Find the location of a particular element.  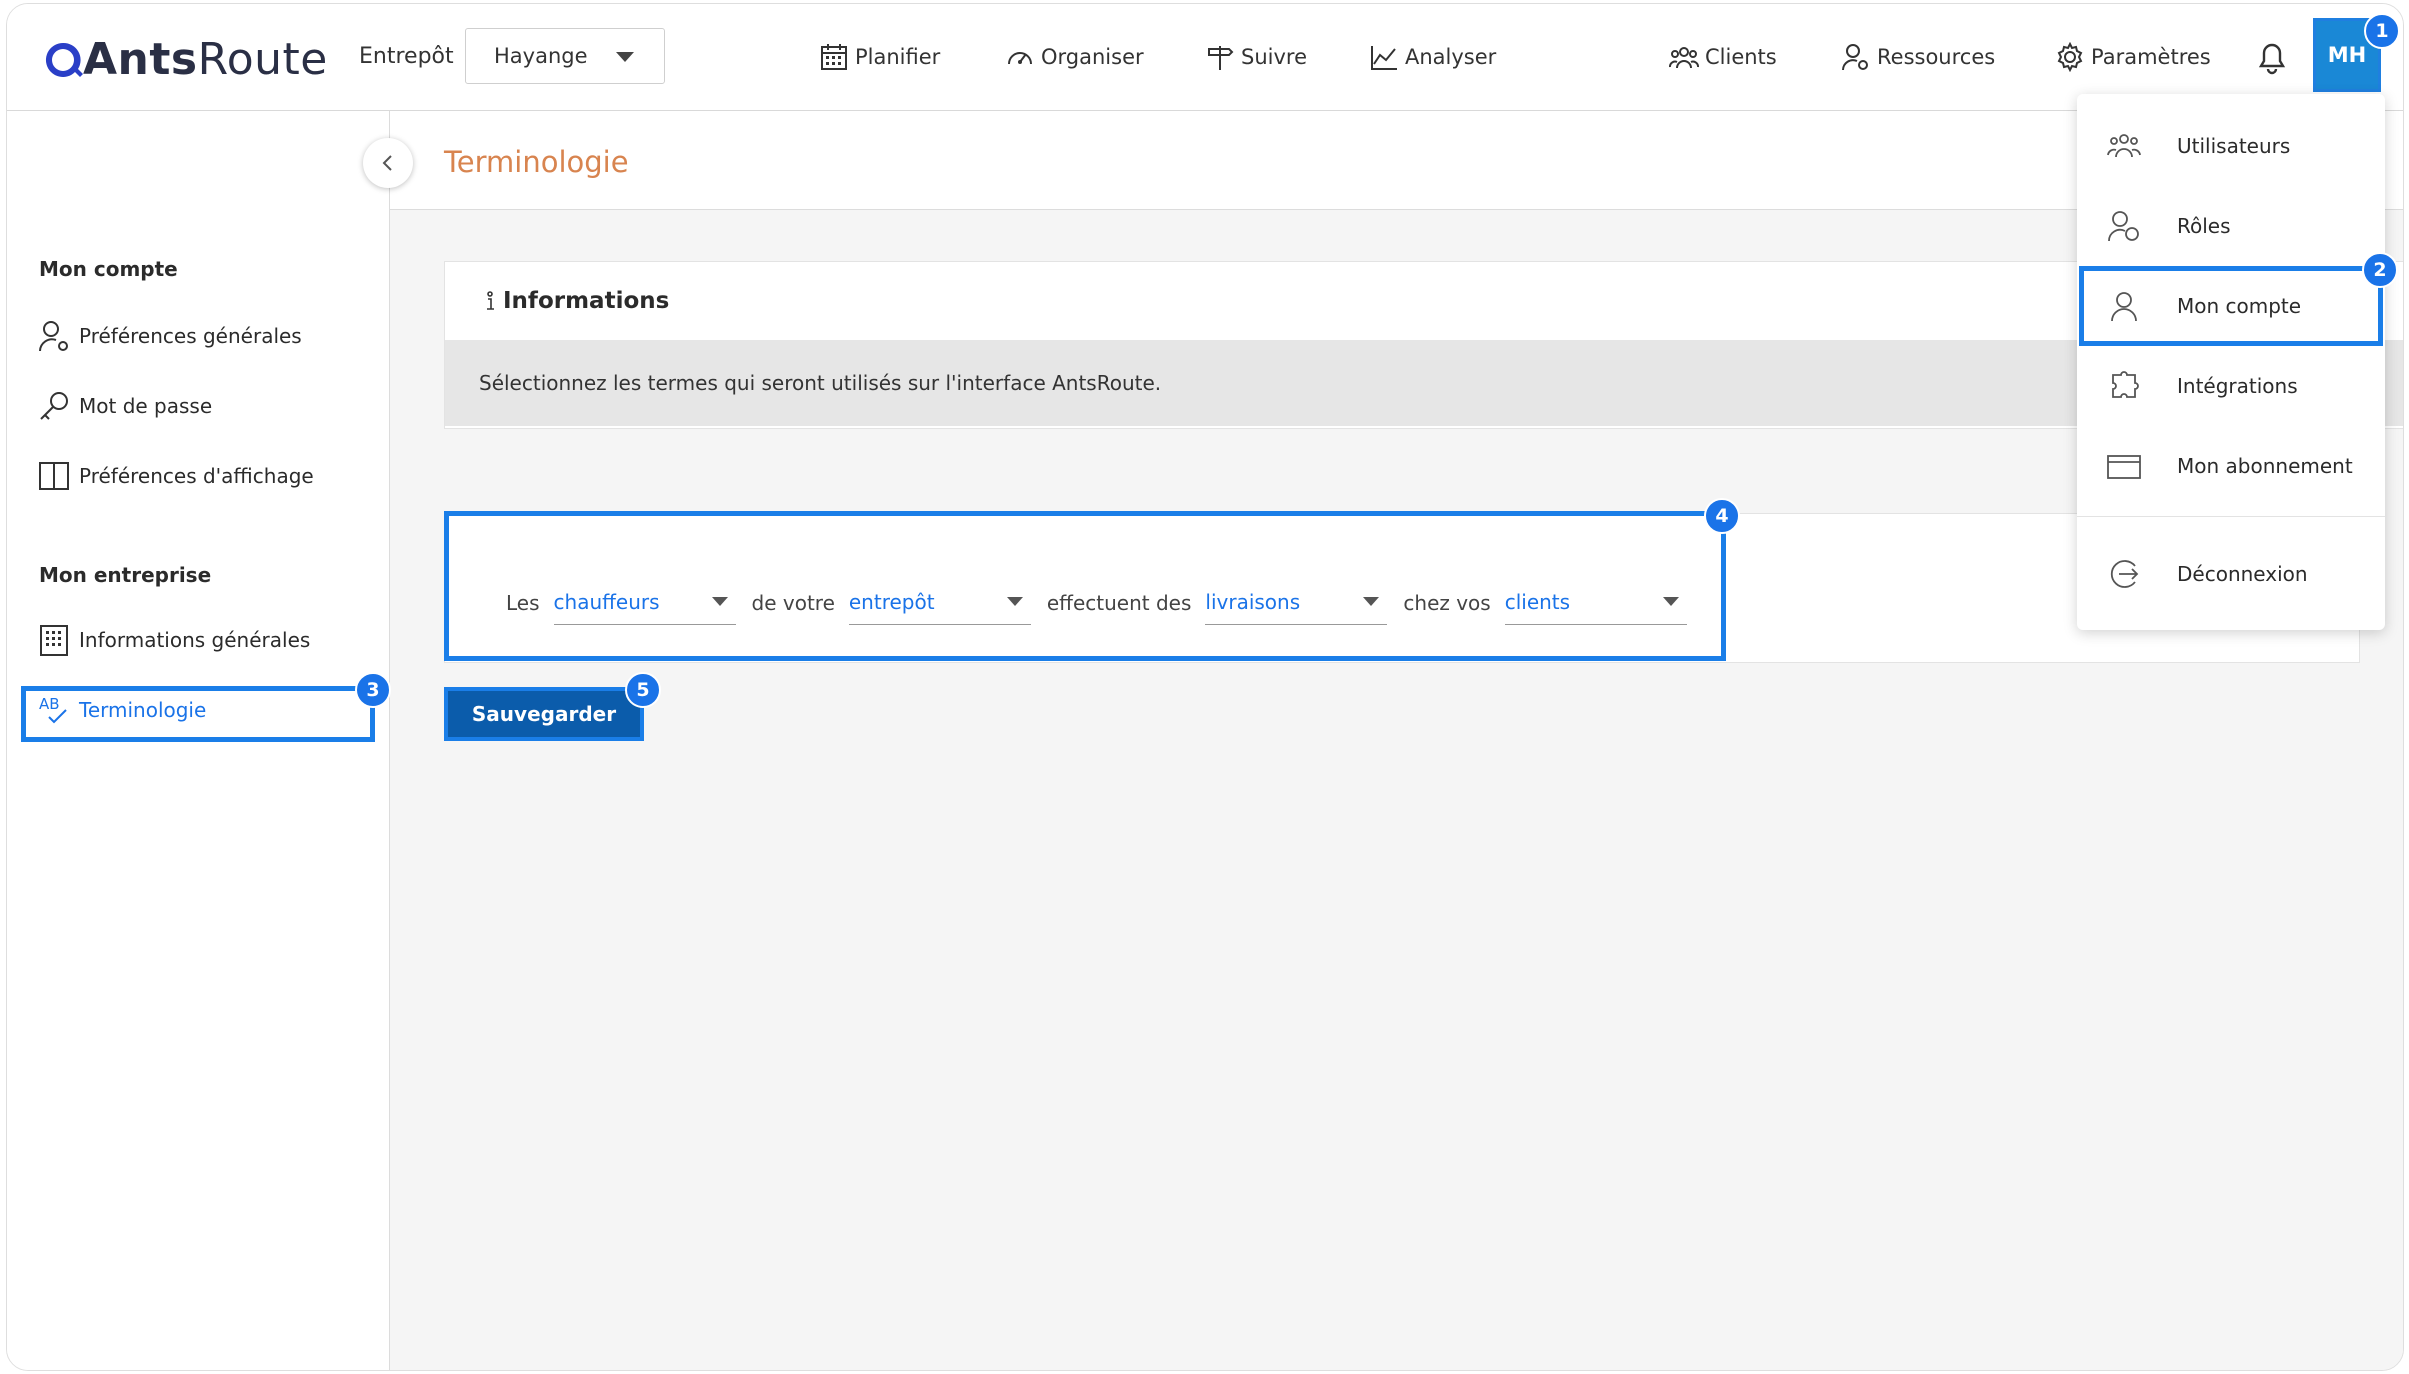

menu-item-label: Mon compte is located at coordinates (2239, 306).